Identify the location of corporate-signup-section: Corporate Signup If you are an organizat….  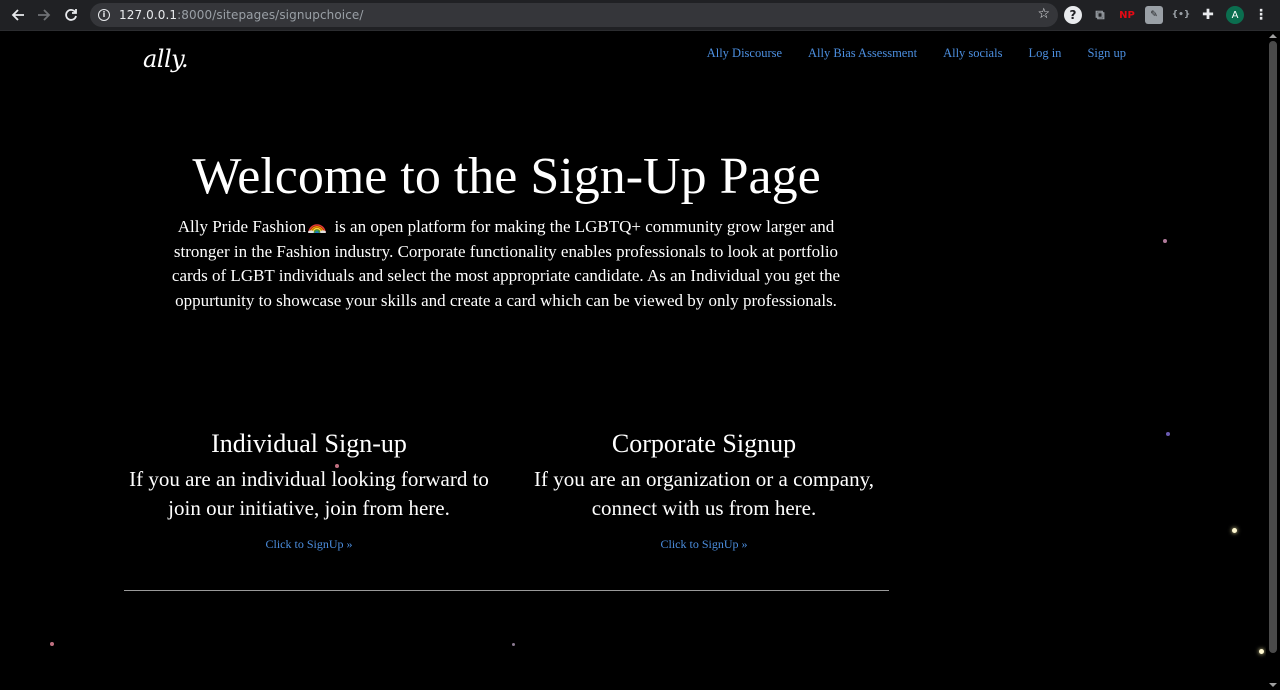
(704, 491).